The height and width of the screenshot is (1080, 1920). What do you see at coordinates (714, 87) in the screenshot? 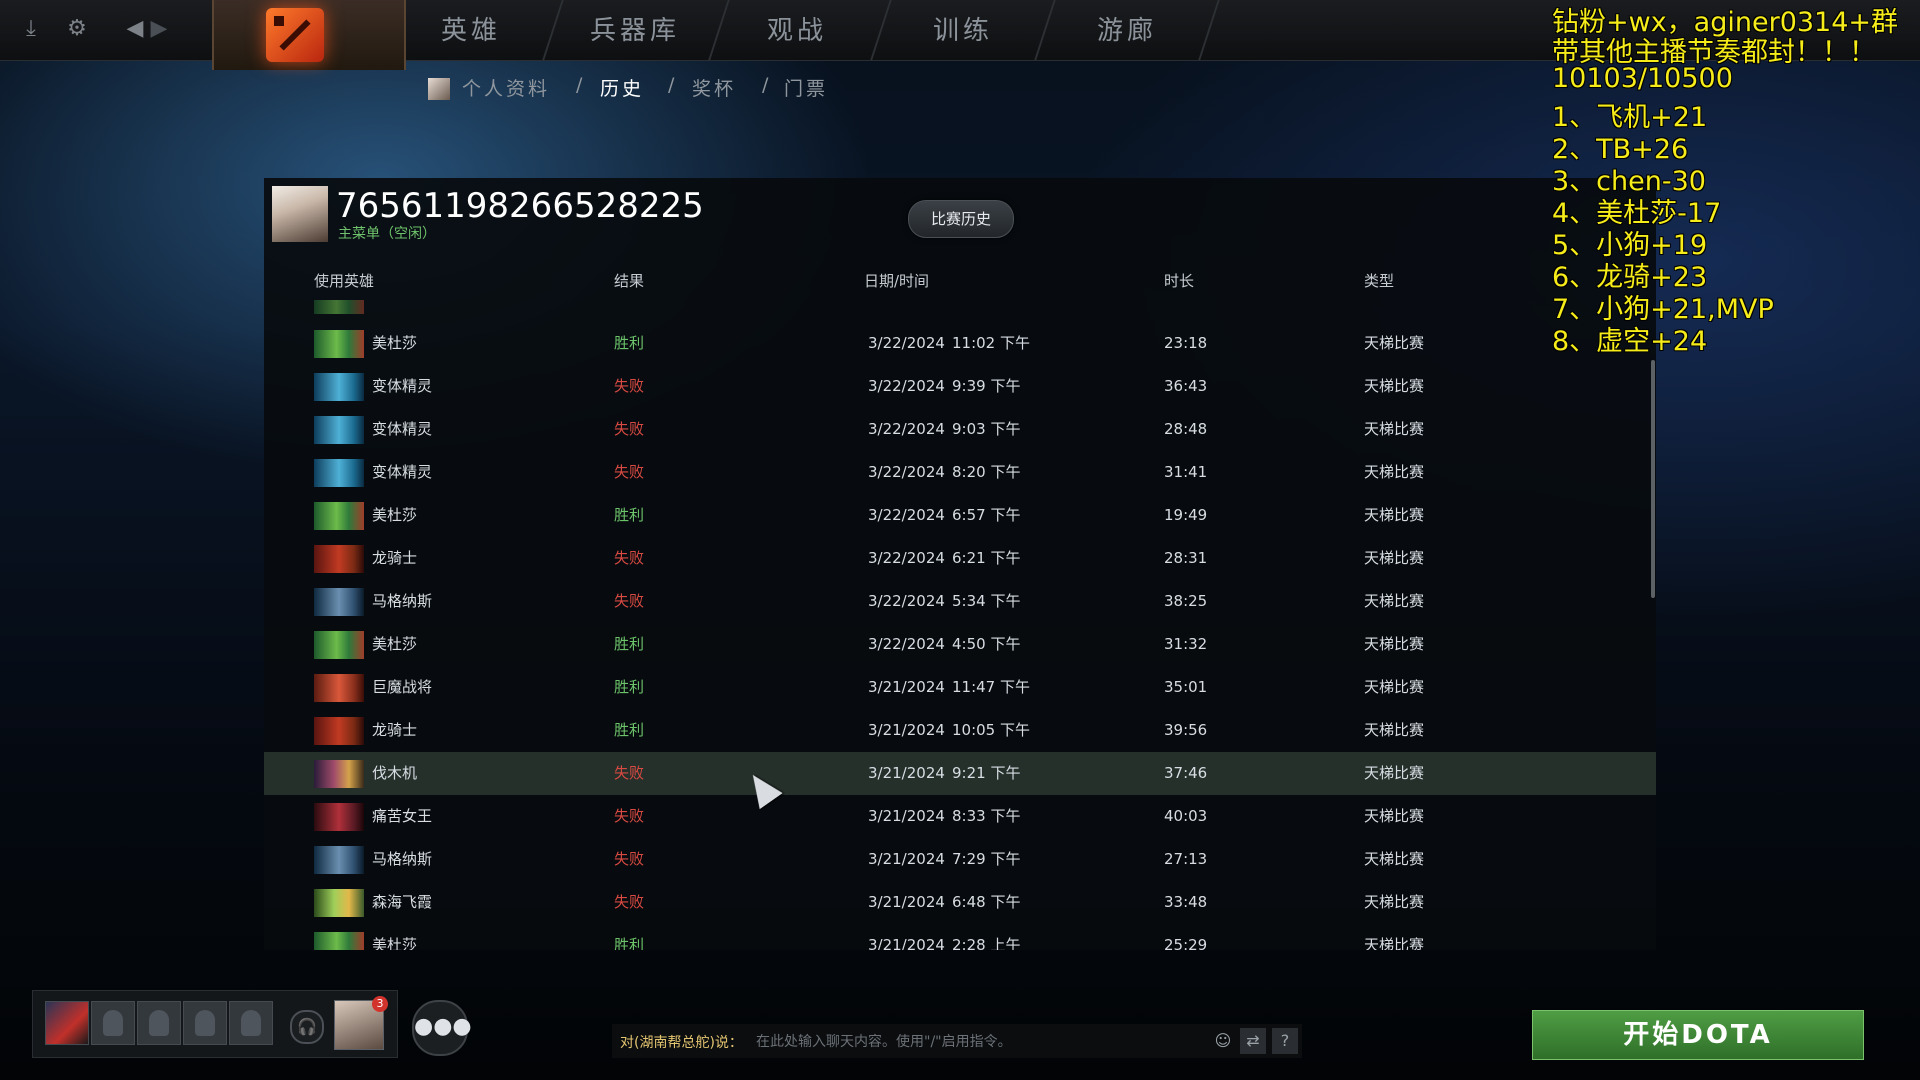
I see `subnav-trophies: 奖杯` at bounding box center [714, 87].